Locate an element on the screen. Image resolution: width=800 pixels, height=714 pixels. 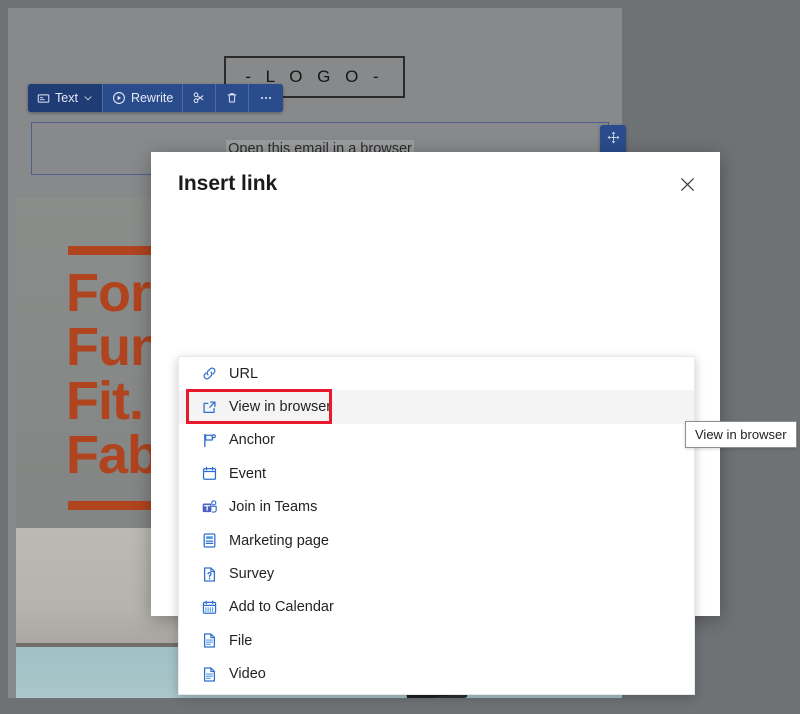
toolbar-rewrite-label: Rewrite is located at coordinates (152, 98).